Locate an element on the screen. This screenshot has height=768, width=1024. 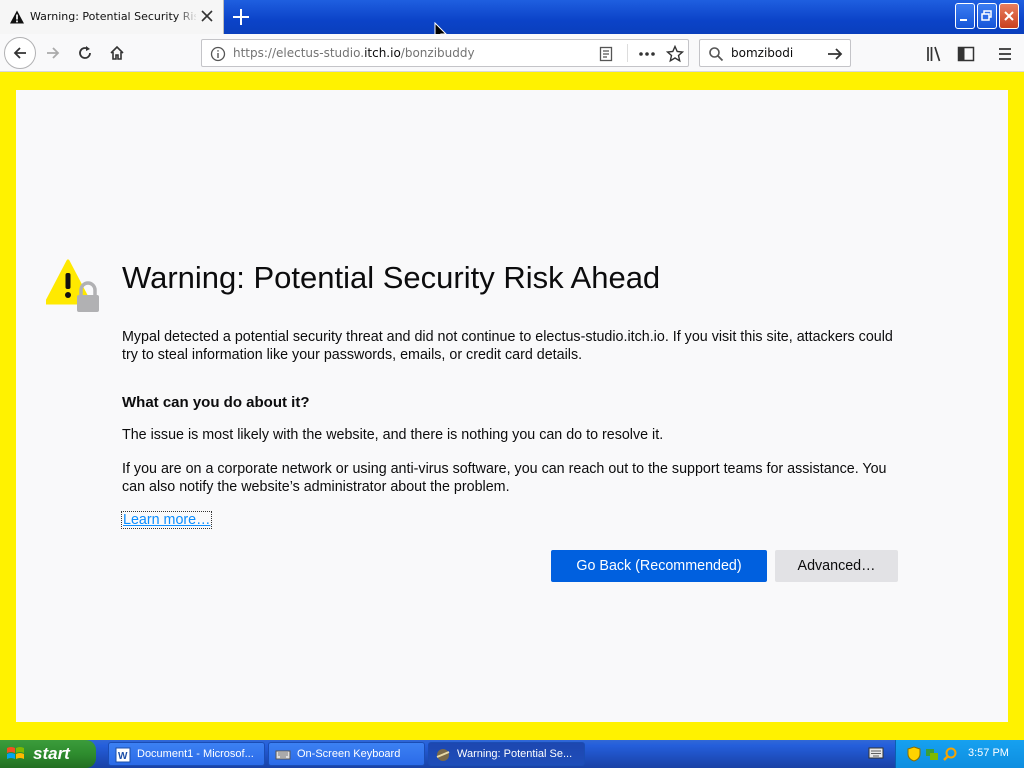
search-tray-icon is located at coordinates (950, 754).